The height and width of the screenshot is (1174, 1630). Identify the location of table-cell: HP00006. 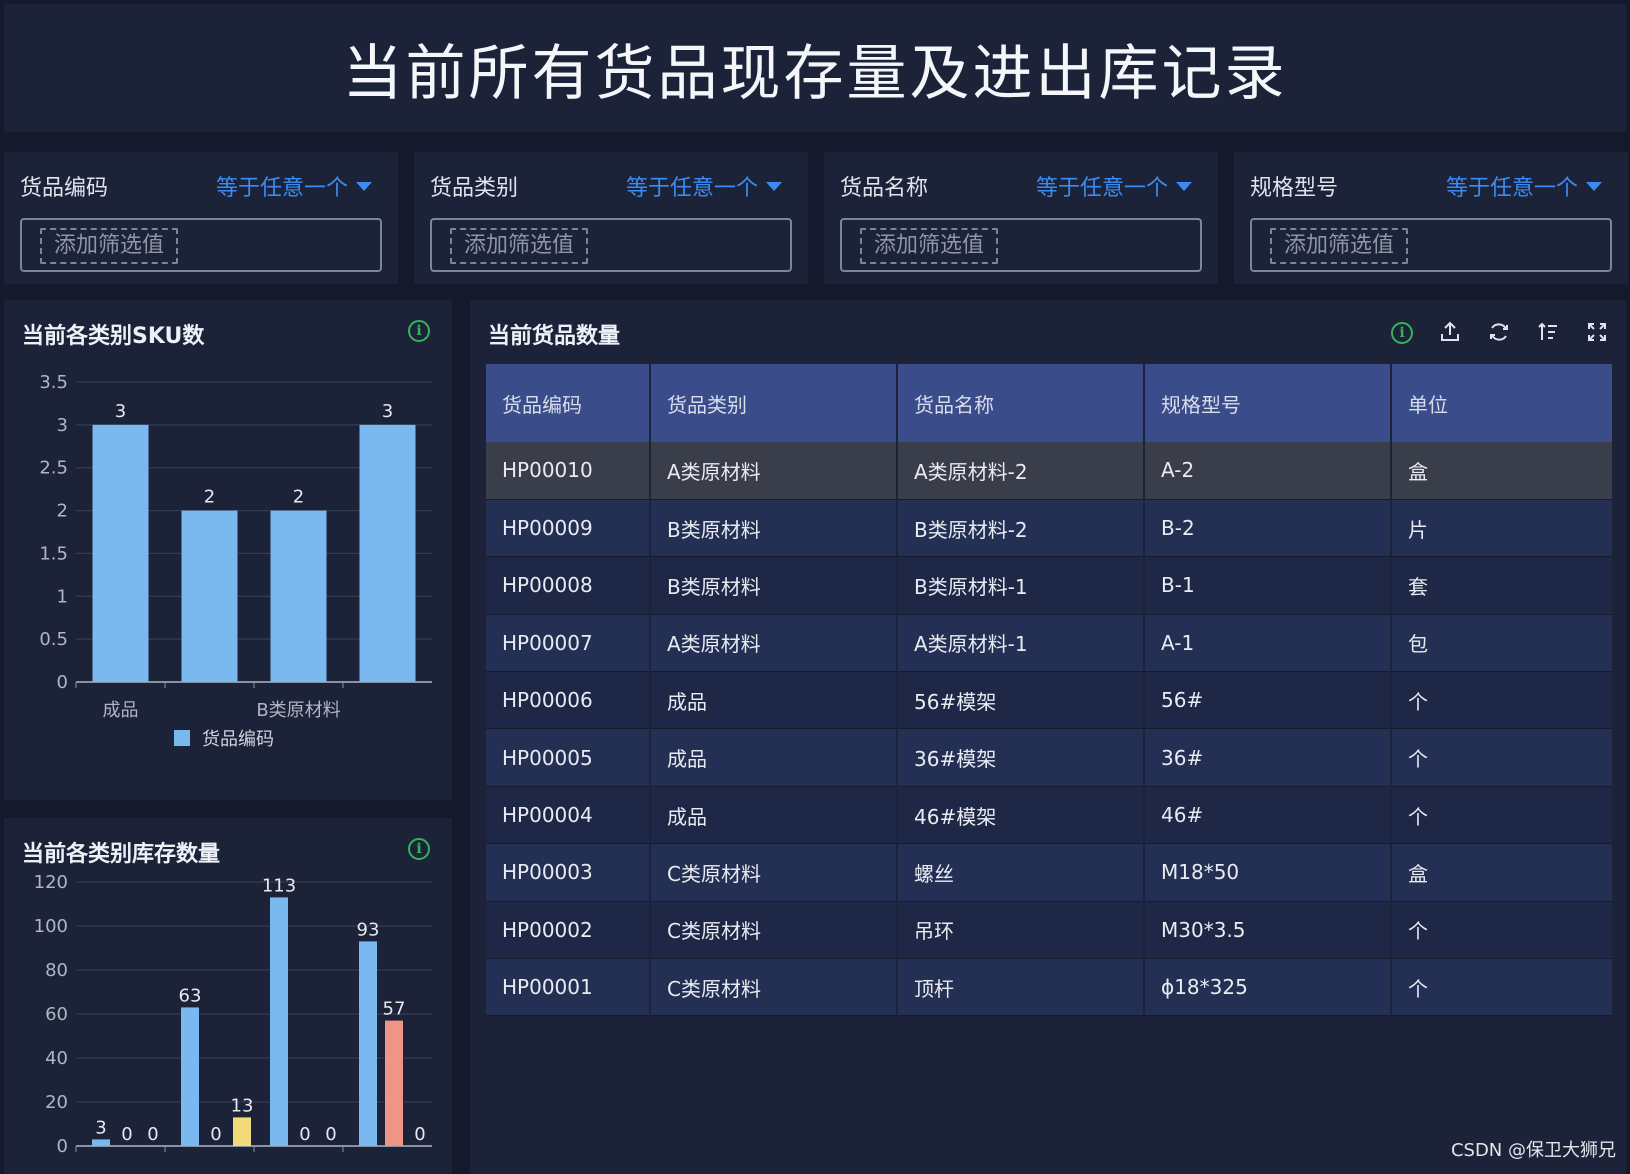
(568, 700).